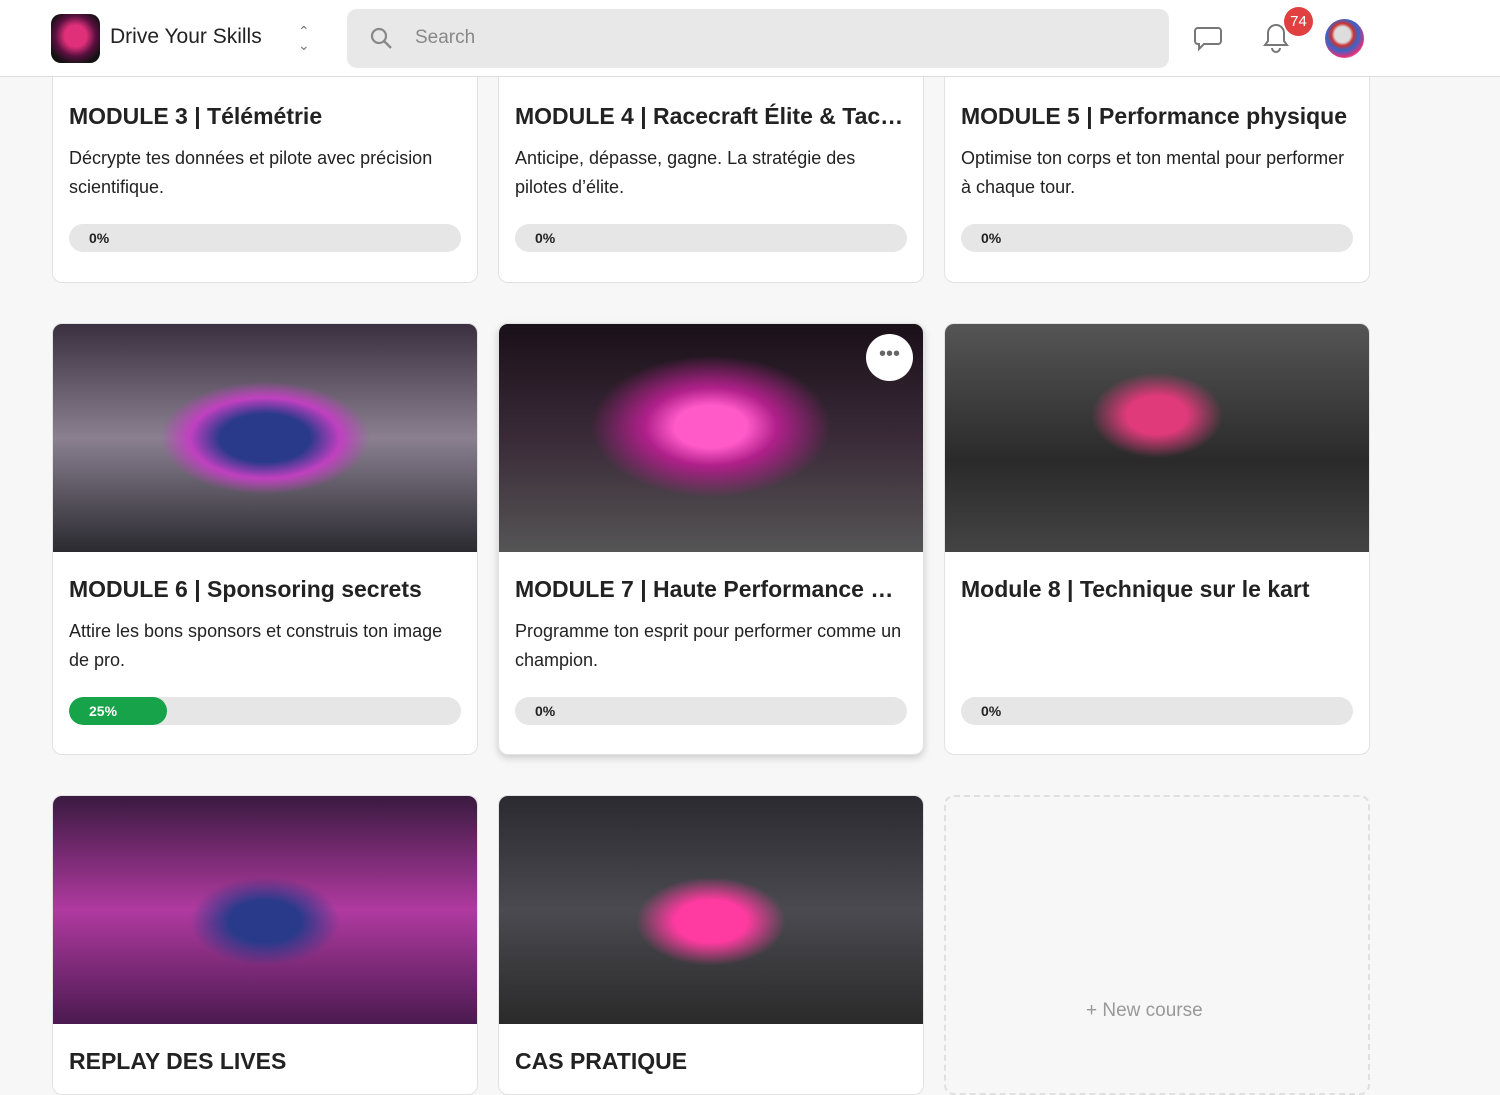 This screenshot has height=1095, width=1500. I want to click on course-title: MODULE 3 | Télémétrie, so click(196, 116).